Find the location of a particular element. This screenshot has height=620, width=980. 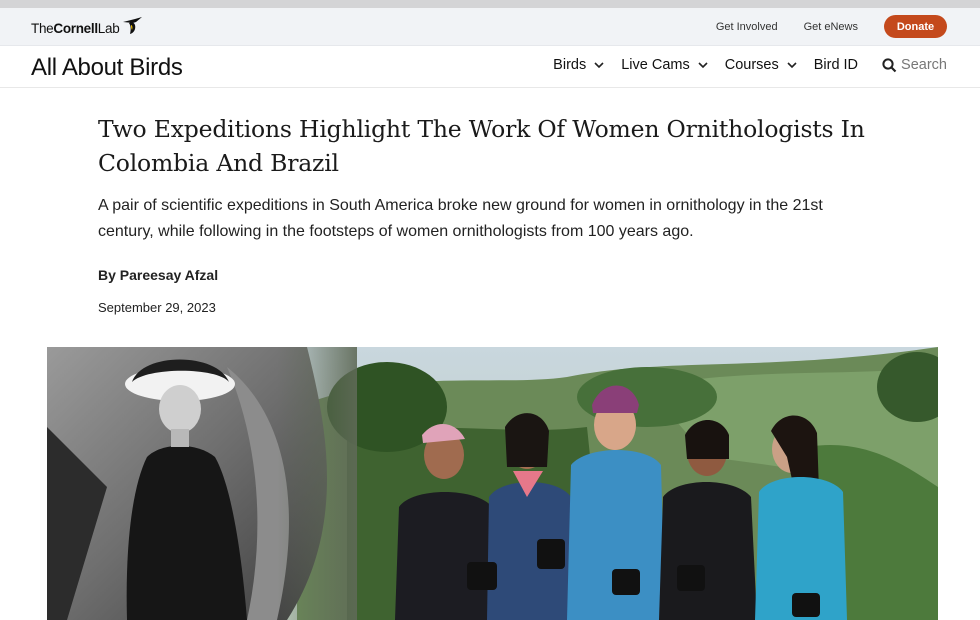

nav-item-live-cams: Live Cams is located at coordinates (664, 65).